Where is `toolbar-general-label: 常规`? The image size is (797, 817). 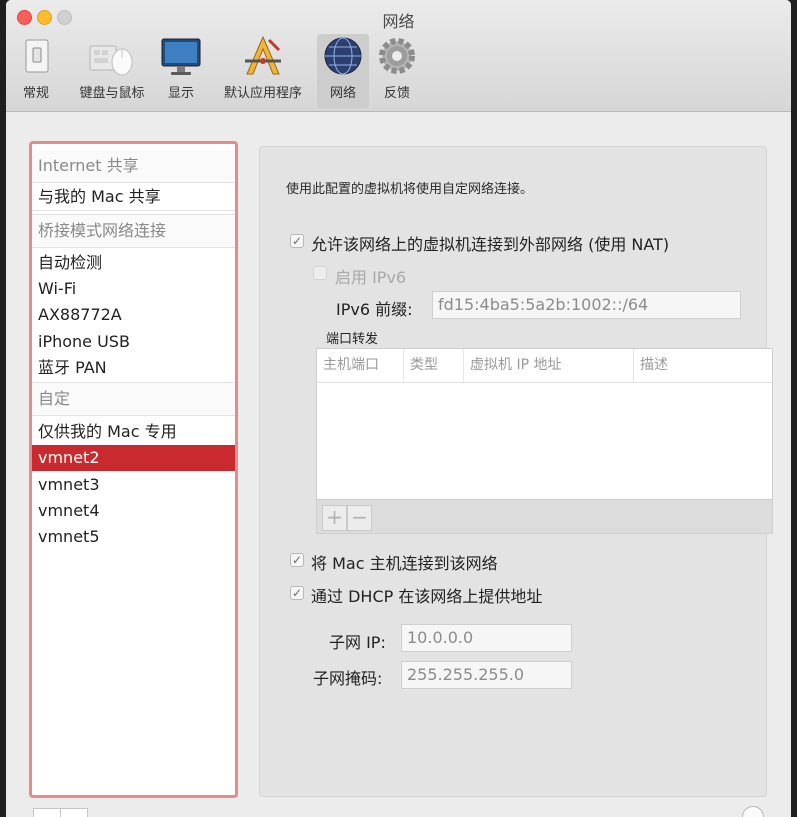
toolbar-general-label: 常规 is located at coordinates (35, 93).